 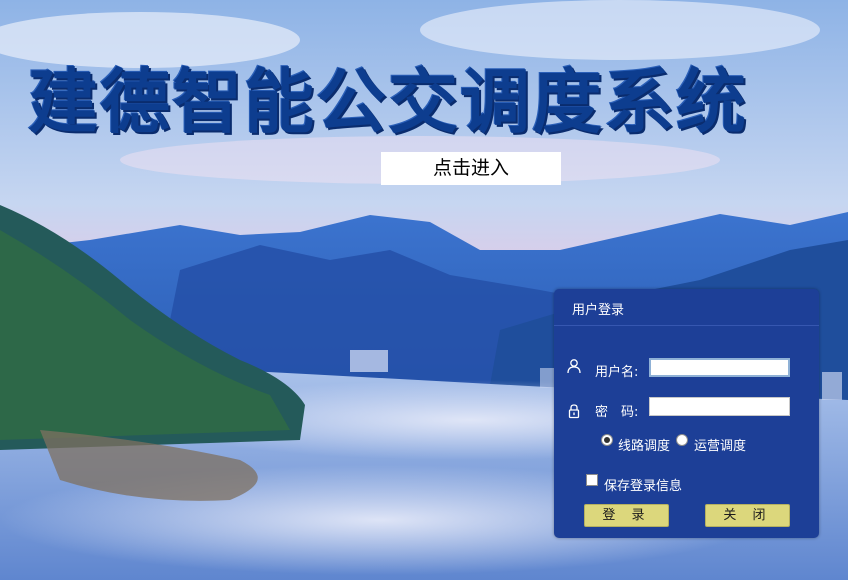 What do you see at coordinates (388, 102) in the screenshot?
I see `page-title: 建德智能公交调度系统` at bounding box center [388, 102].